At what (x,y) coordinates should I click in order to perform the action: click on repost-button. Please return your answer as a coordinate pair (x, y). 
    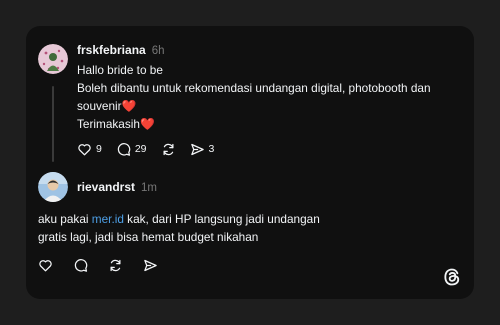
    Looking at the image, I should click on (168, 149).